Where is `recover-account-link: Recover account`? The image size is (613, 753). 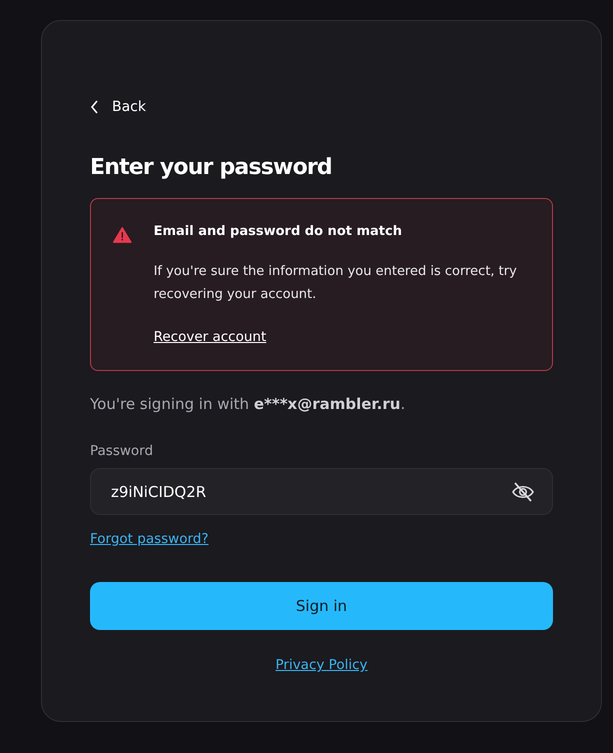 recover-account-link: Recover account is located at coordinates (210, 337).